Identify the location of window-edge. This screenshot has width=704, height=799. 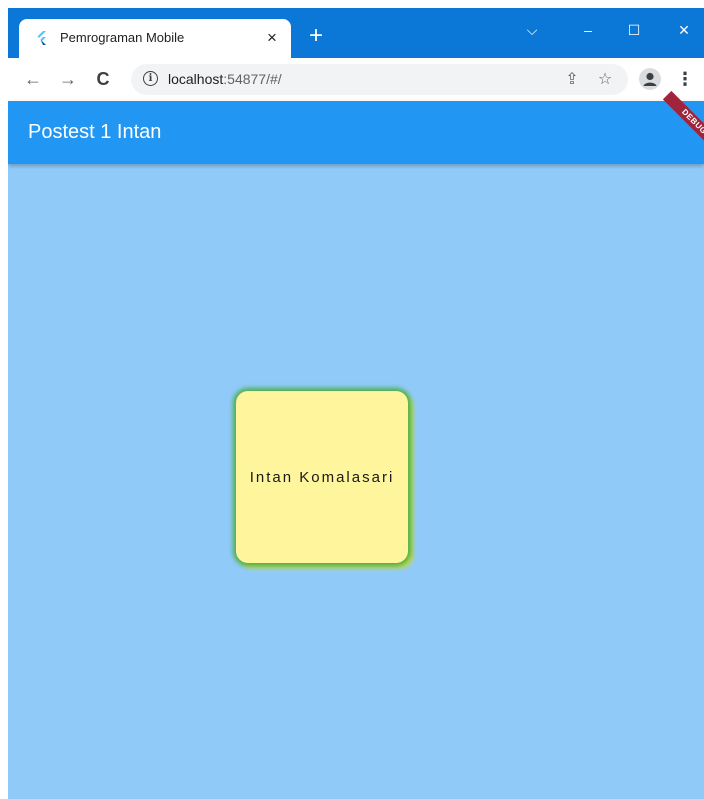
(4, 403).